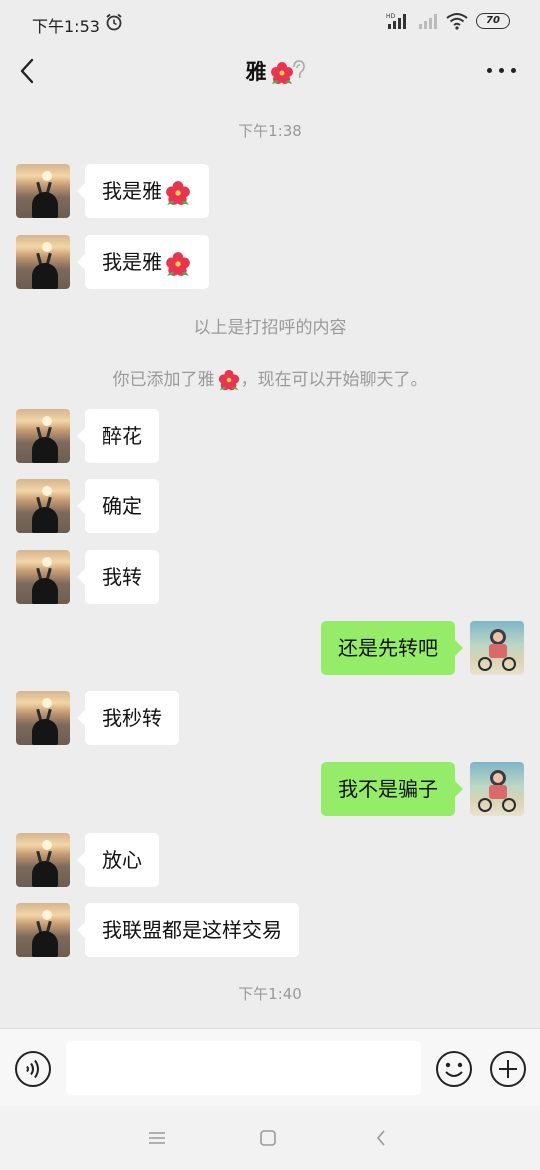 The height and width of the screenshot is (1170, 540). Describe the element at coordinates (270, 507) in the screenshot. I see `message-row: 确定` at that location.